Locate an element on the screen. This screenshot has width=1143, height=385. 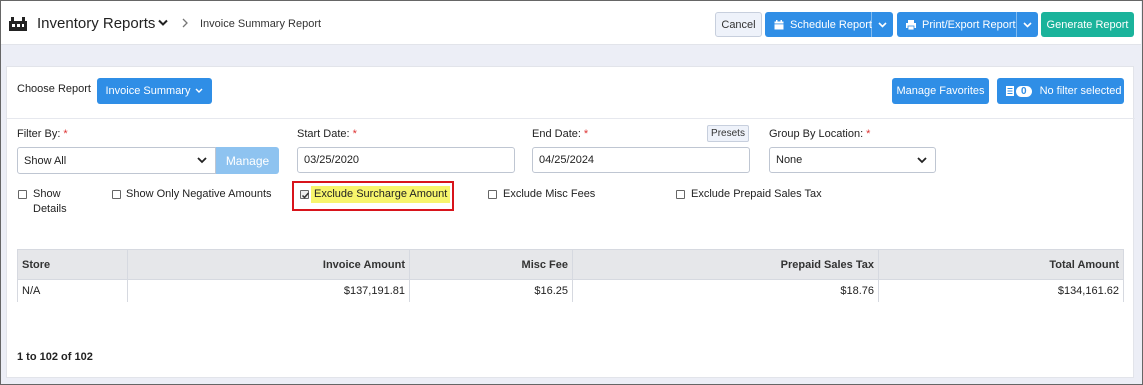
show-details-line2: Details is located at coordinates (50, 209).